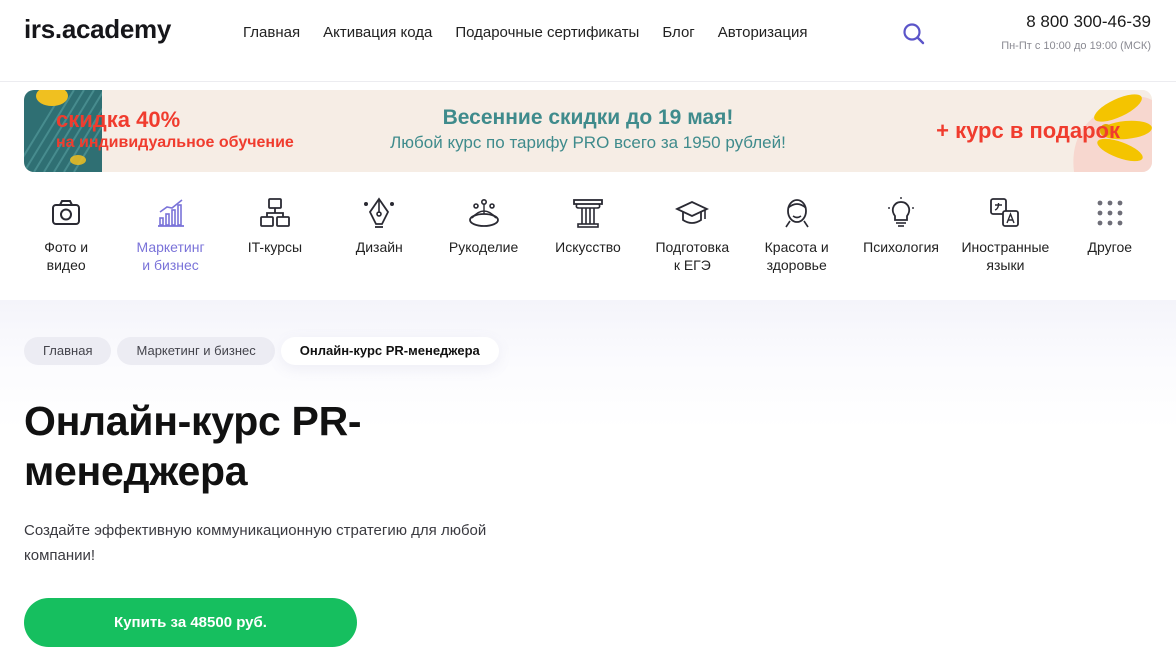  I want to click on nav-link-gift-certificates: Подарочные сертификаты, so click(547, 32).